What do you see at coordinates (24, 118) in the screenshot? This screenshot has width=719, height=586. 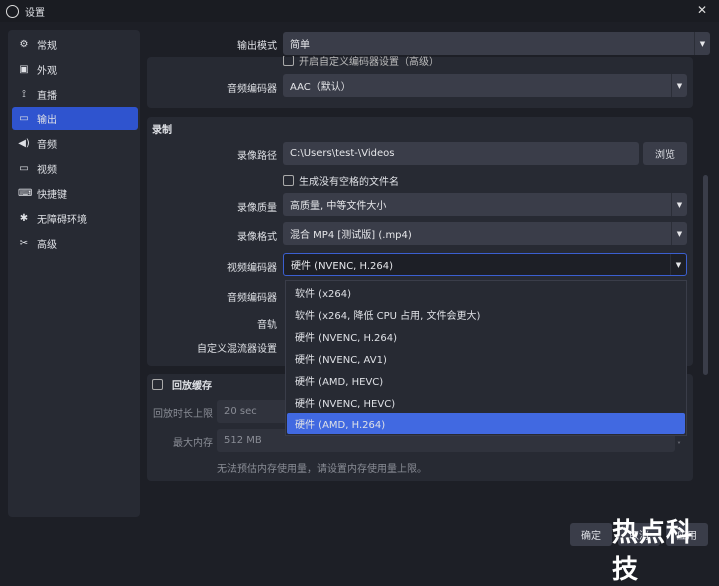 I see `output-icon: ▭` at bounding box center [24, 118].